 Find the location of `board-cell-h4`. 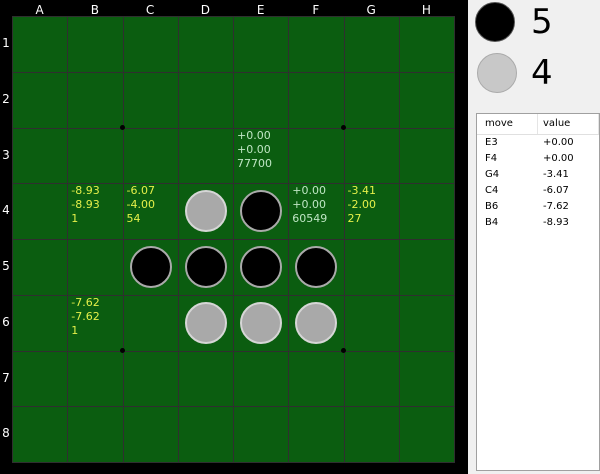

board-cell-h4 is located at coordinates (426, 211).